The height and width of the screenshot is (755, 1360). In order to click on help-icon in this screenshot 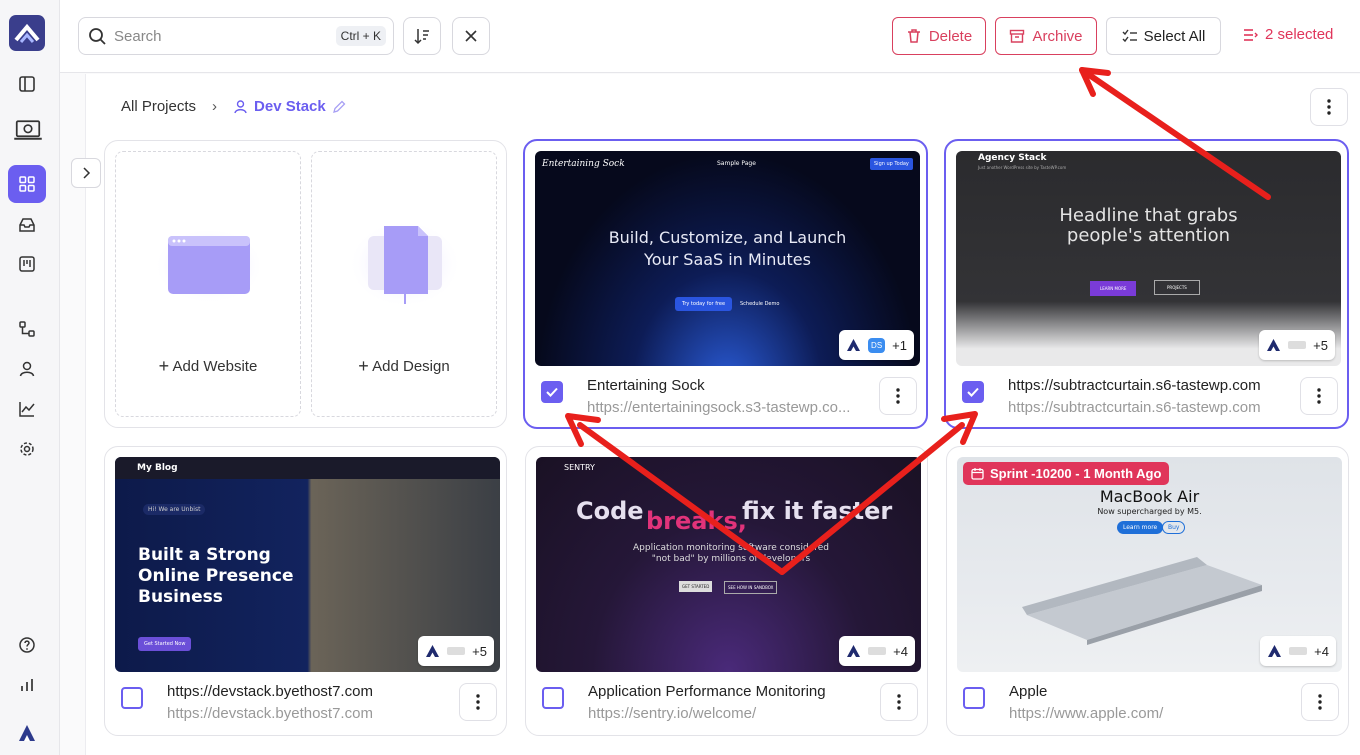, I will do `click(27, 645)`.